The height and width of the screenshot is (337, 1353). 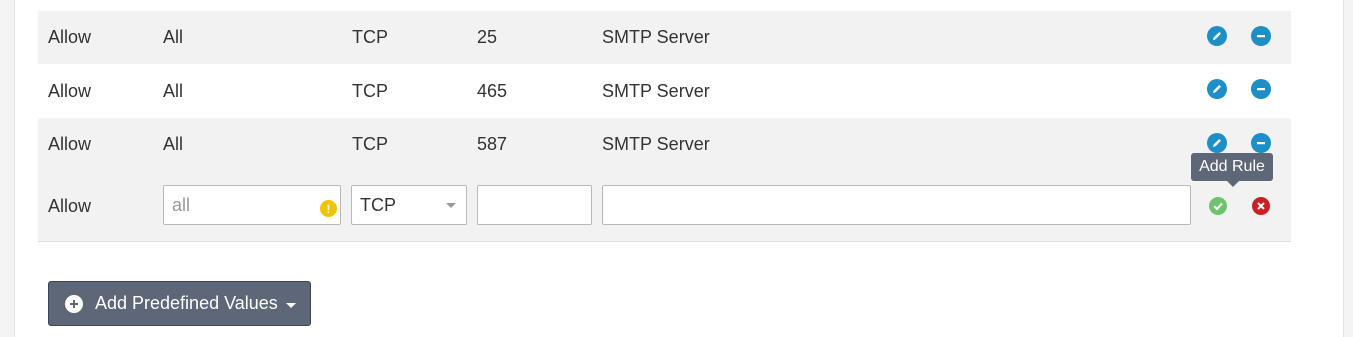 What do you see at coordinates (186, 303) in the screenshot?
I see `add-predefined-values-label: Add Predefined Values` at bounding box center [186, 303].